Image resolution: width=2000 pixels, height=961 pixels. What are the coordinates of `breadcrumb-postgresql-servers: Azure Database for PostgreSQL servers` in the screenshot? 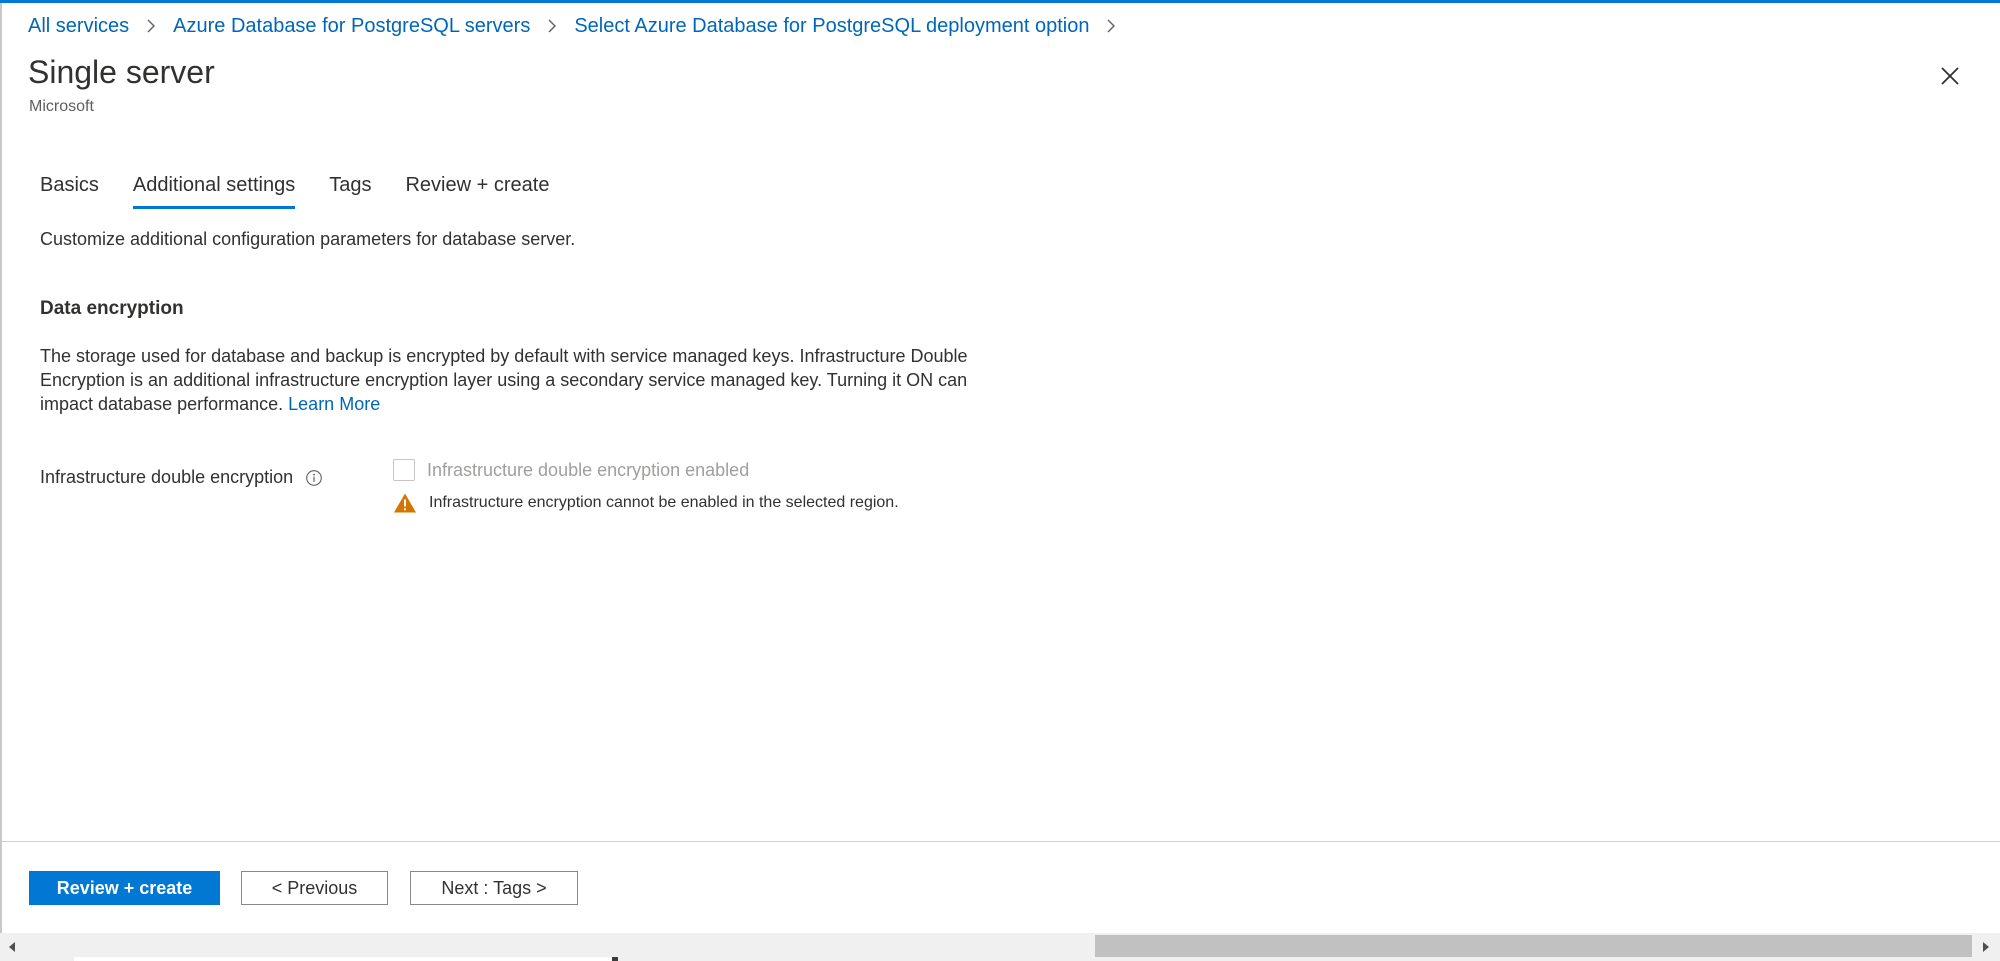 It's located at (351, 26).